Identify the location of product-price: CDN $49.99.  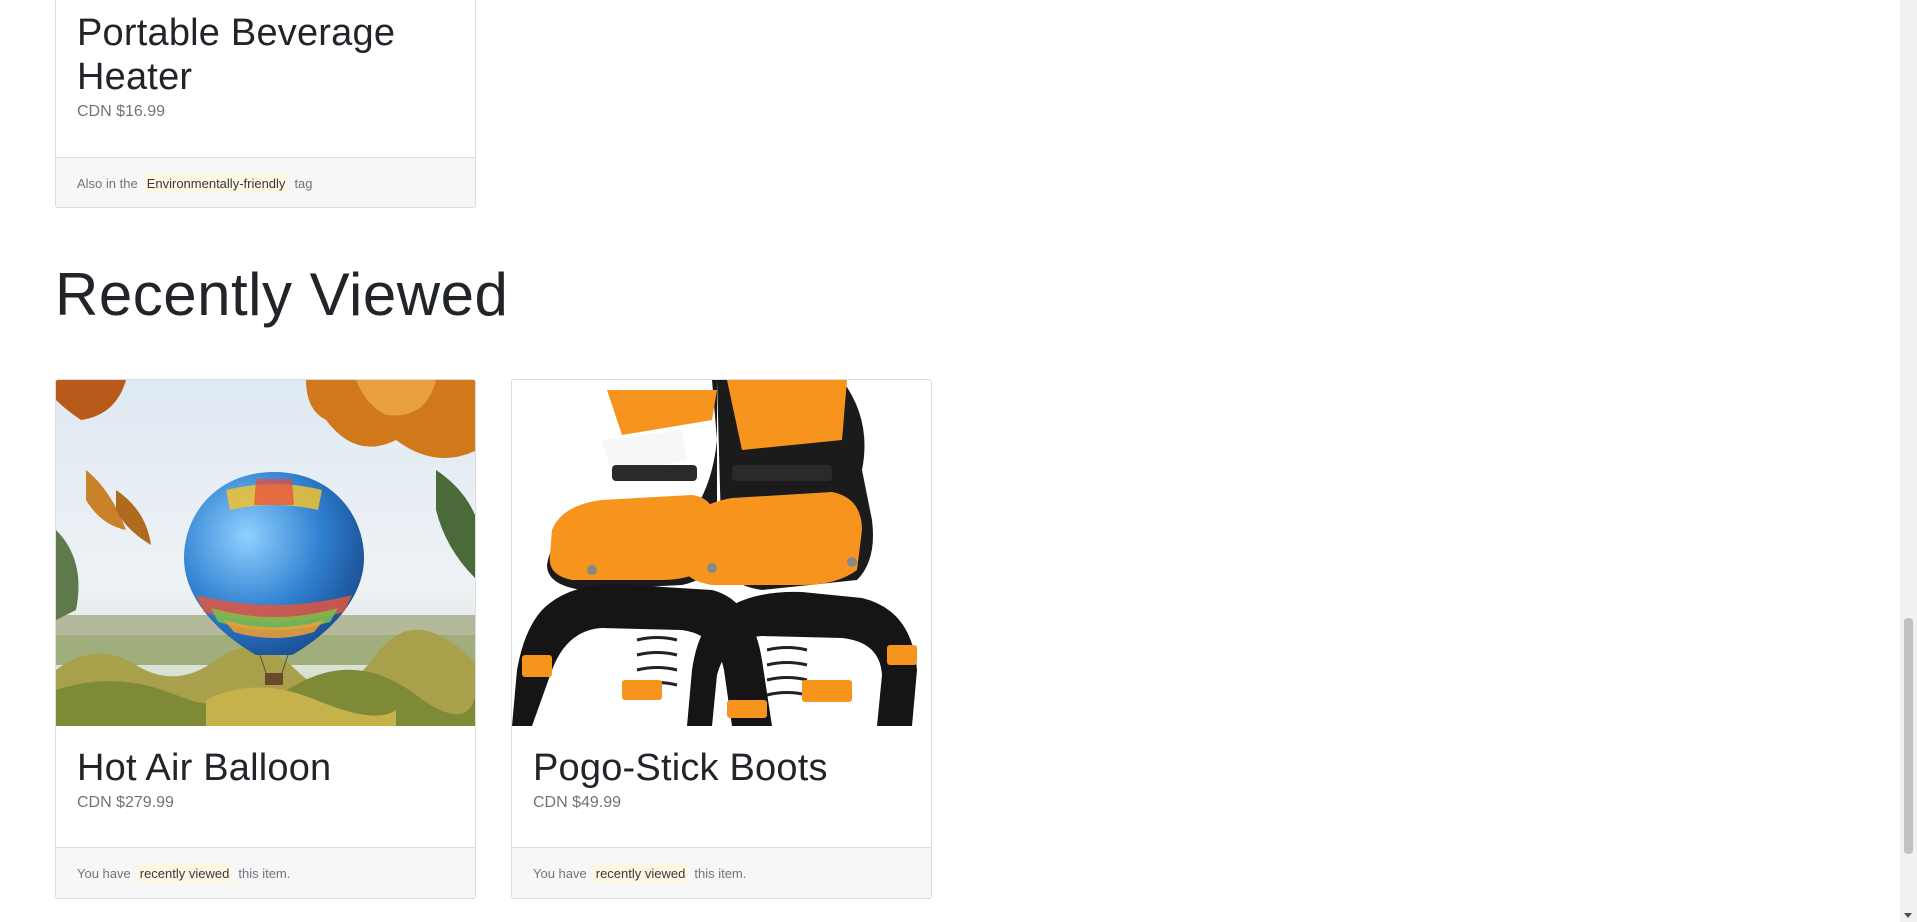
(577, 802).